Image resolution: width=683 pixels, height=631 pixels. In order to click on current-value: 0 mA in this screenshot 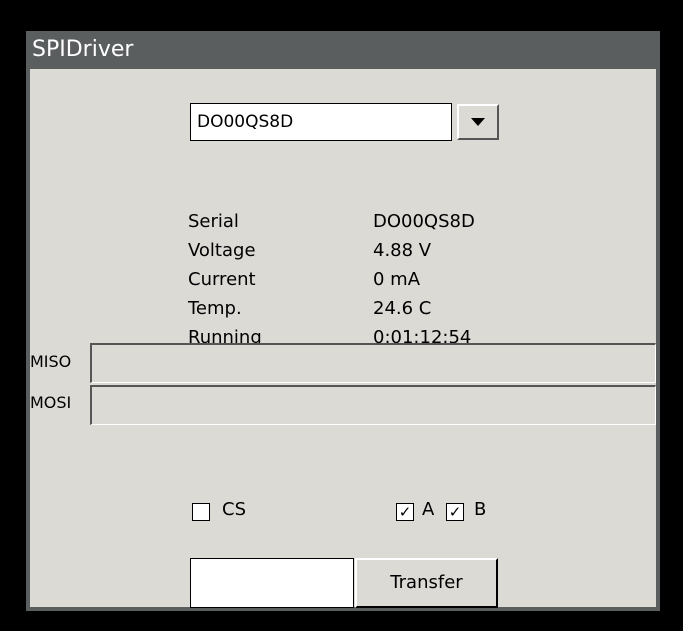, I will do `click(397, 279)`.